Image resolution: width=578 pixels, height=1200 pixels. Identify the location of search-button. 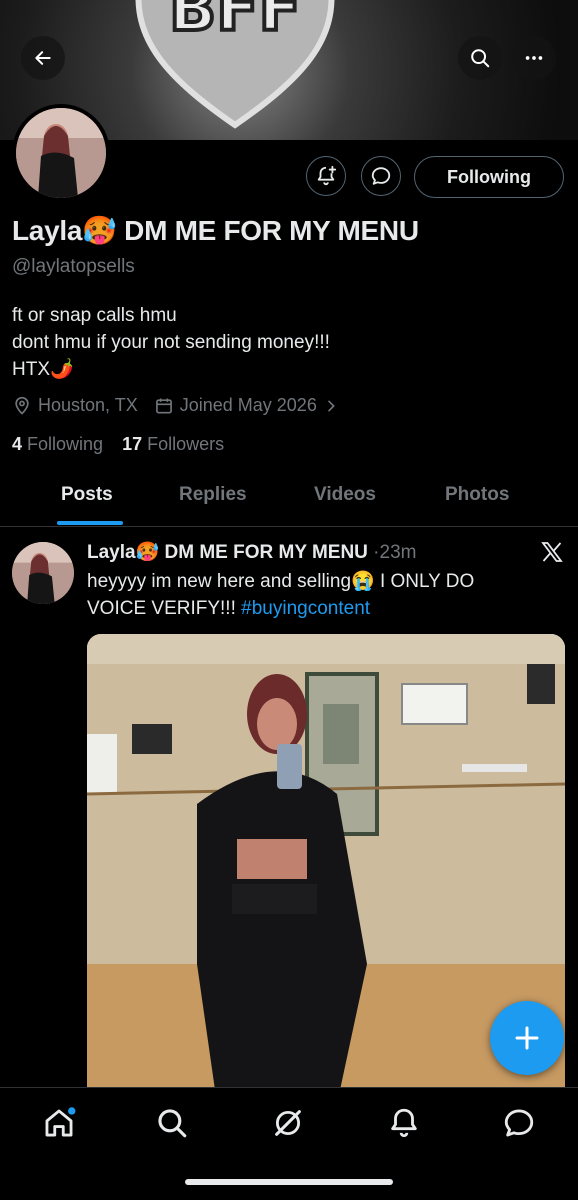
(480, 58).